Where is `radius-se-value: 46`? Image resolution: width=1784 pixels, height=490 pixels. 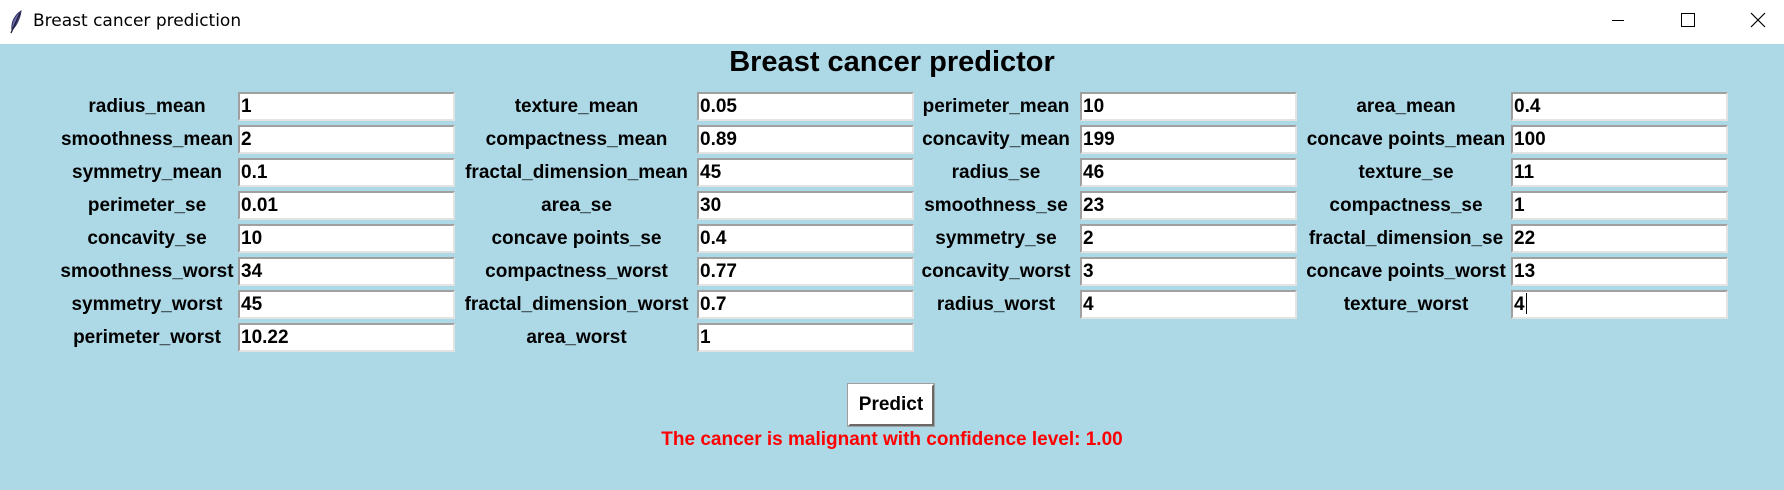
radius-se-value: 46 is located at coordinates (1094, 172).